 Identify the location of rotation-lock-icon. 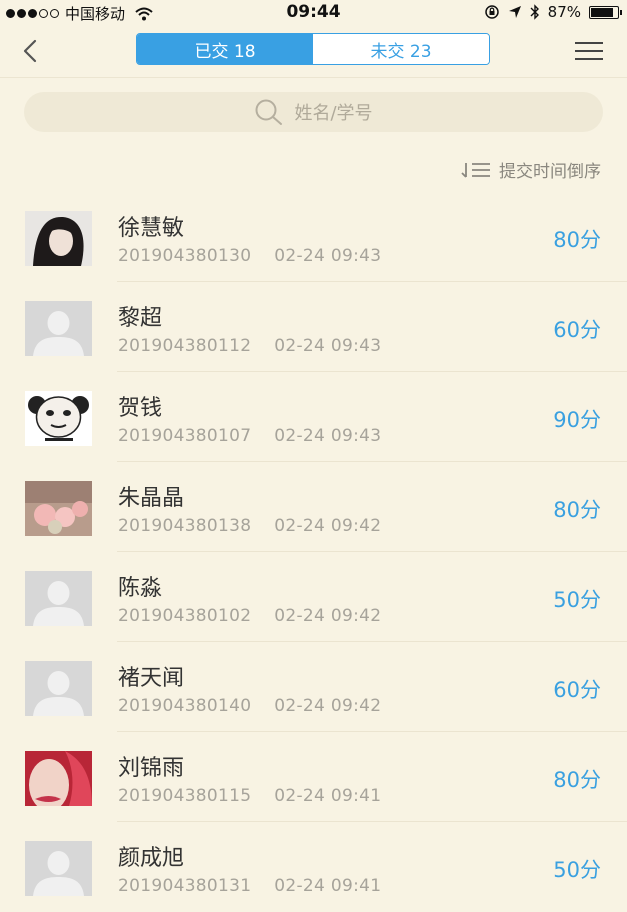
(491, 12).